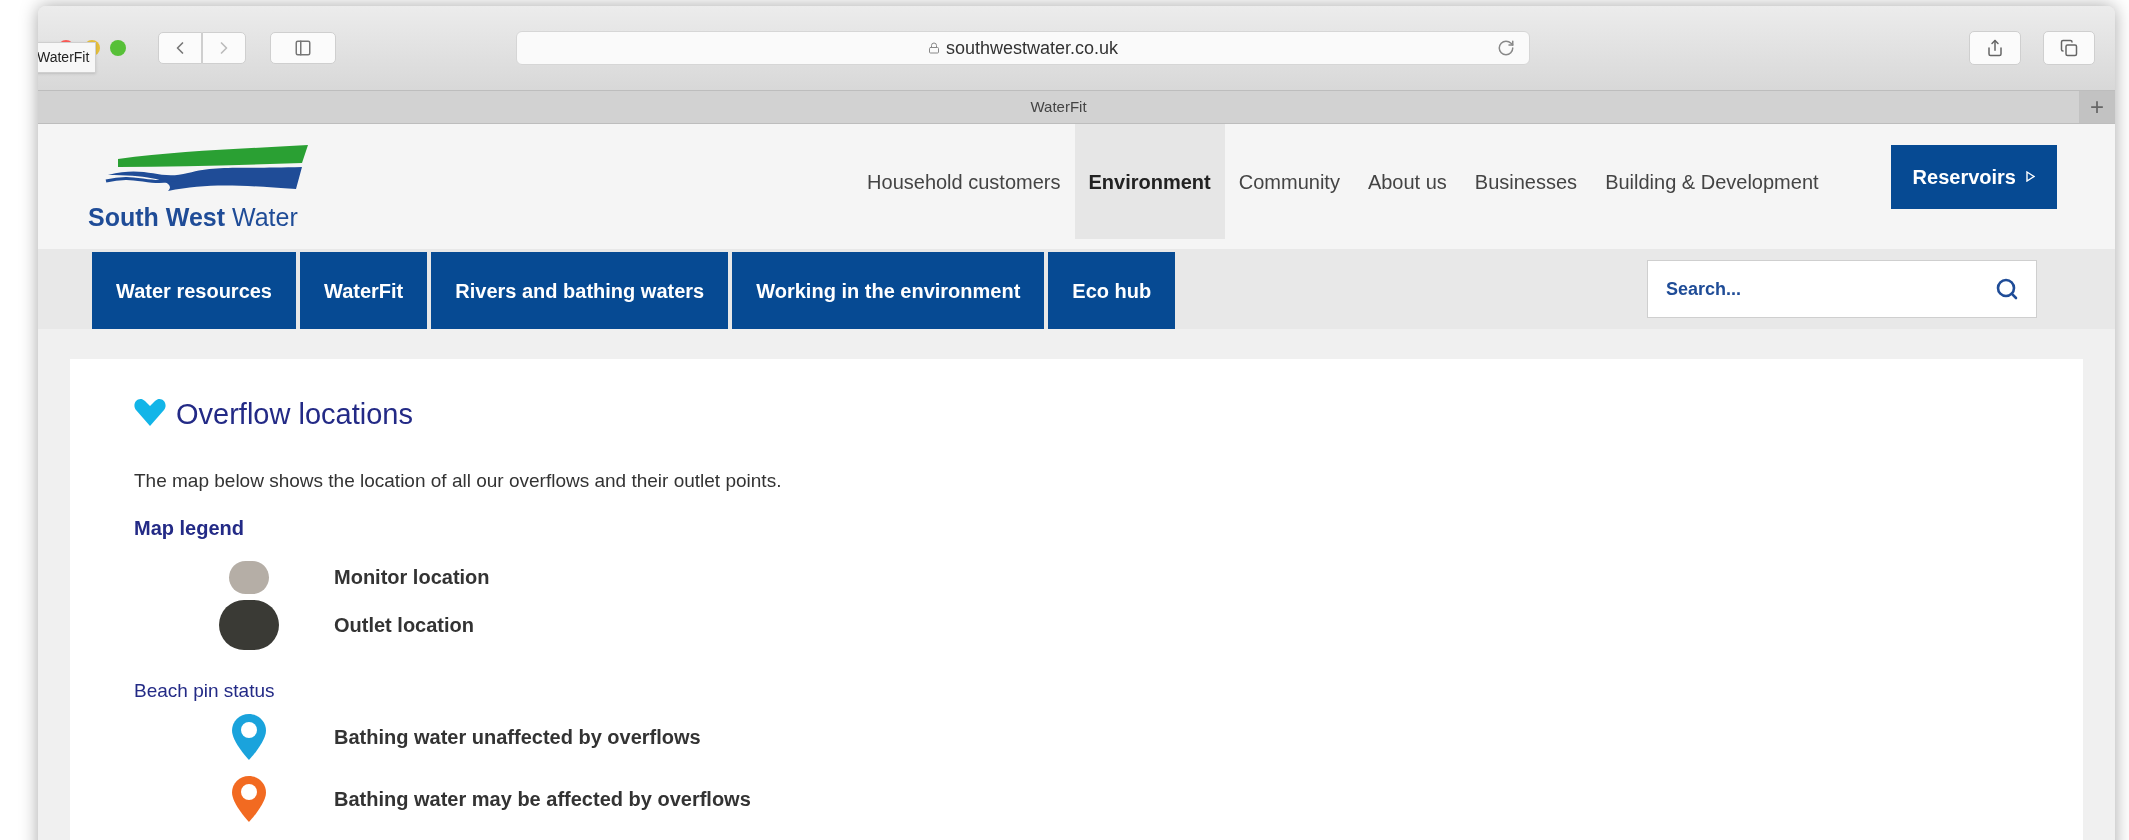 The image size is (2129, 840). What do you see at coordinates (458, 480) in the screenshot?
I see `intro-text: The map below shows the location of all our overflows and their outlet points.` at bounding box center [458, 480].